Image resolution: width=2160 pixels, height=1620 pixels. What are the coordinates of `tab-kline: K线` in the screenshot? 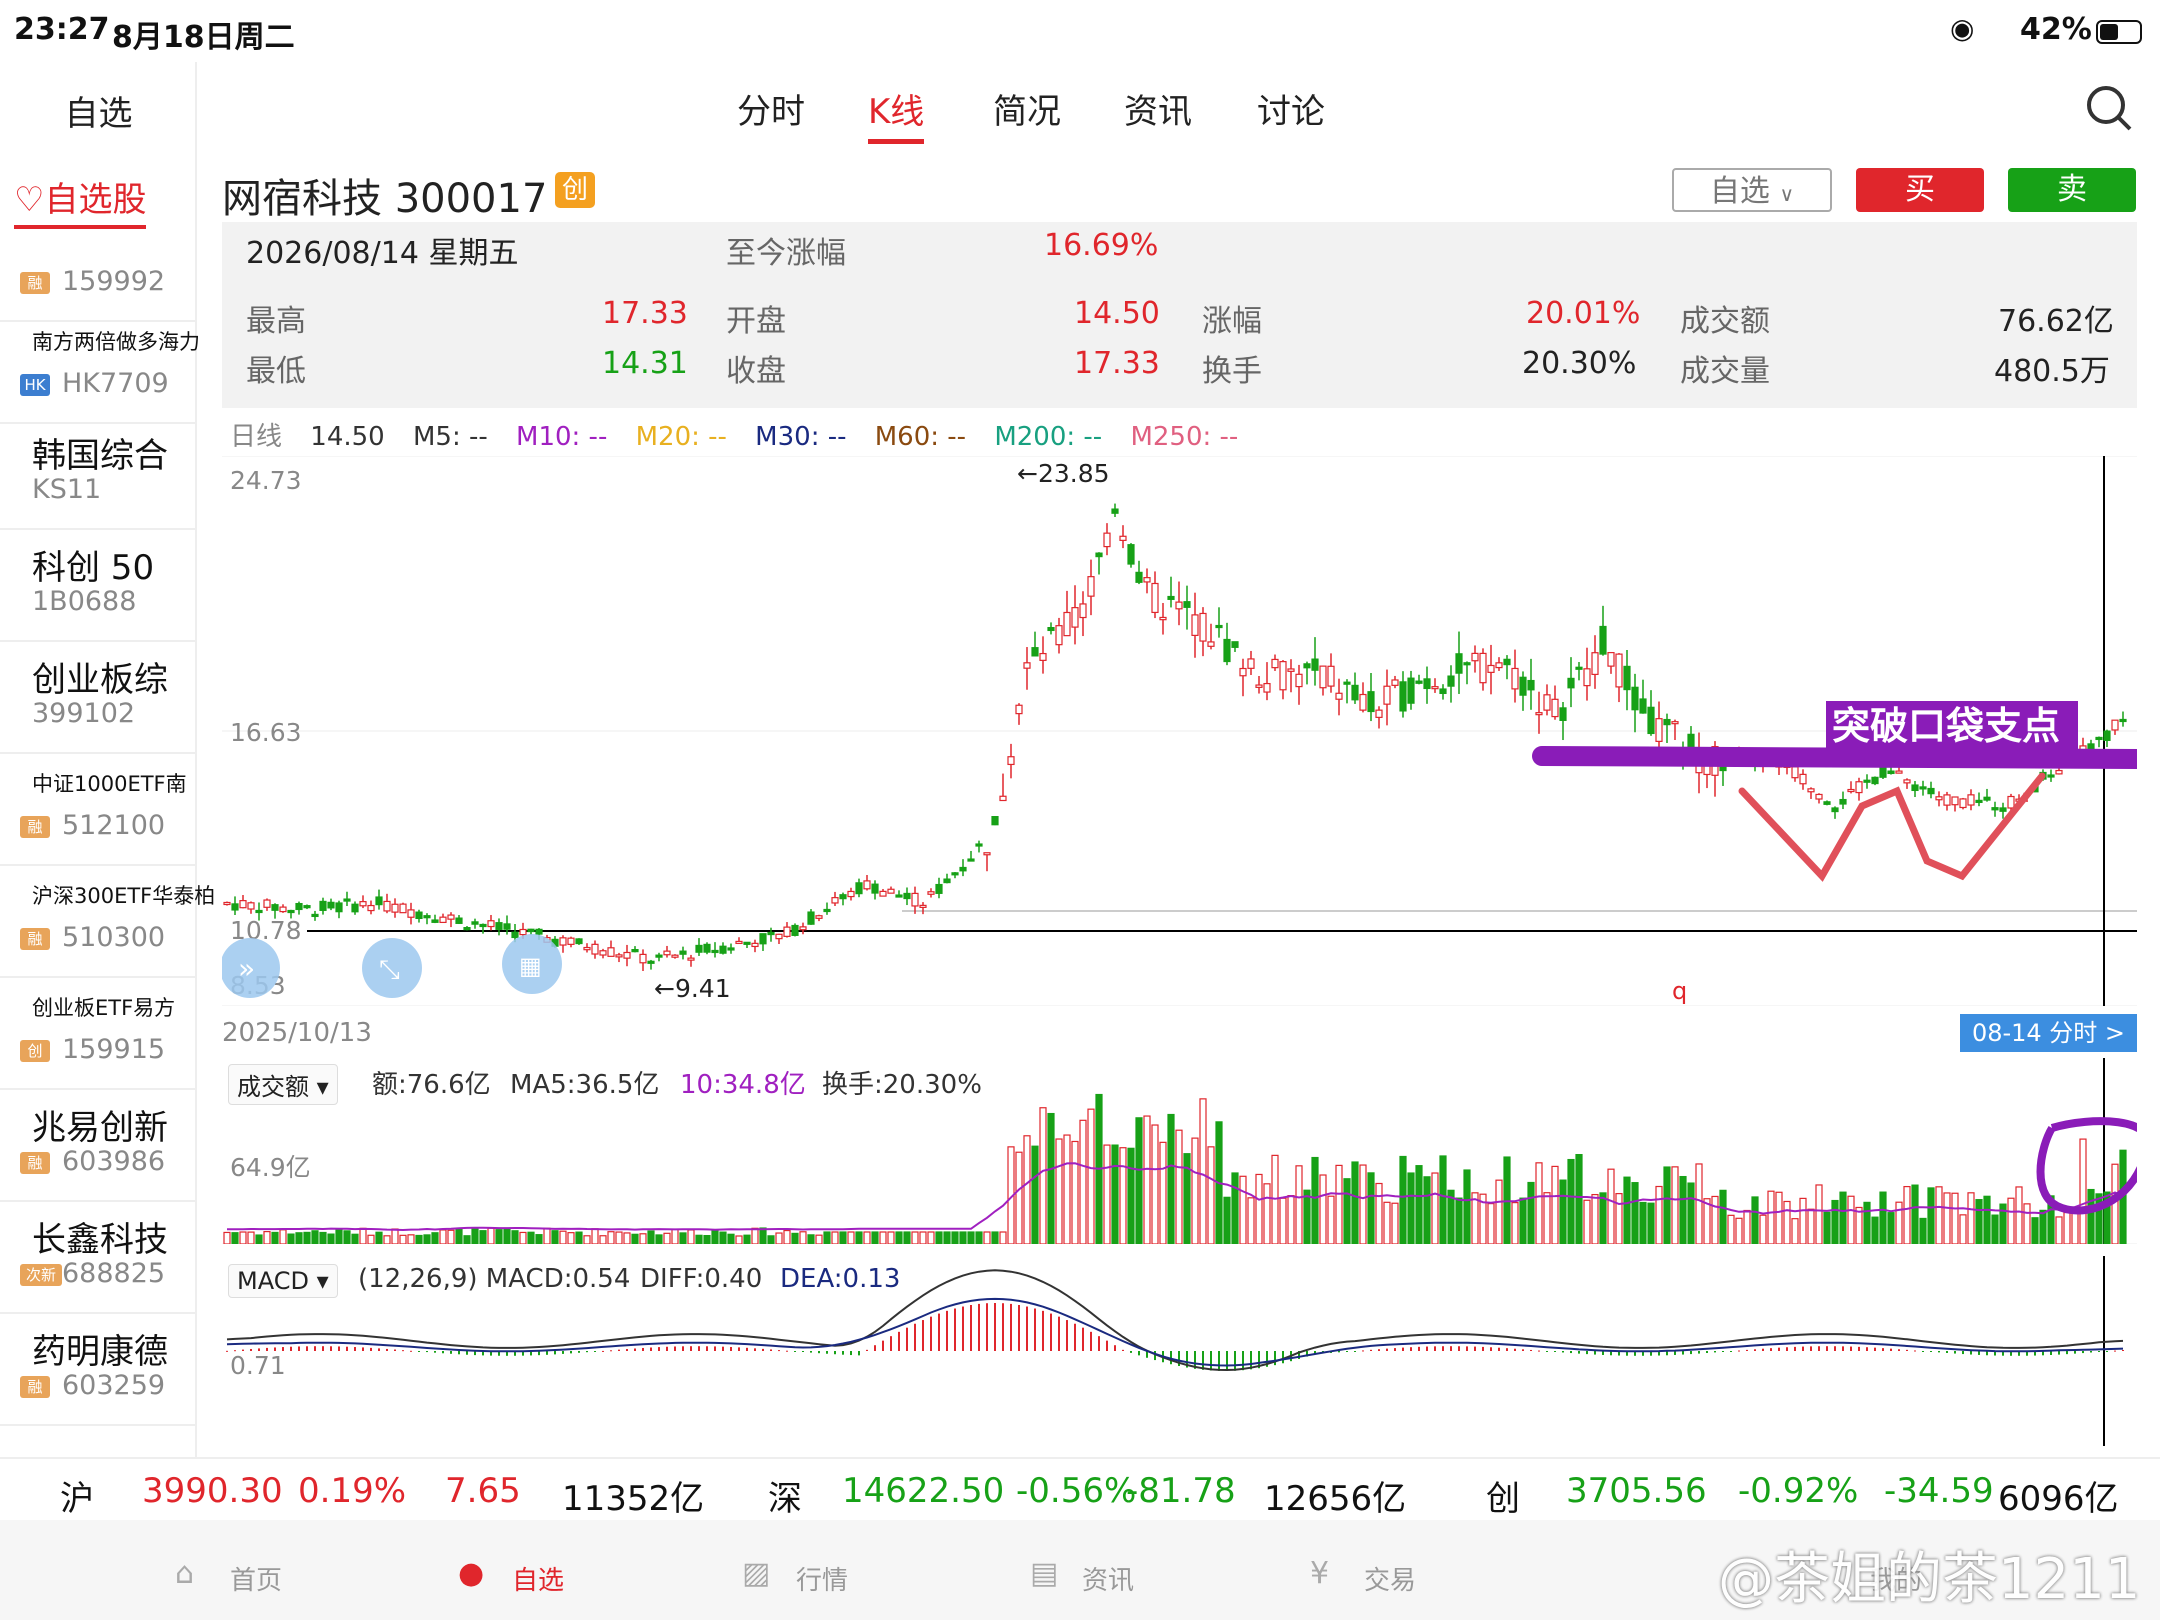 It's located at (896, 114).